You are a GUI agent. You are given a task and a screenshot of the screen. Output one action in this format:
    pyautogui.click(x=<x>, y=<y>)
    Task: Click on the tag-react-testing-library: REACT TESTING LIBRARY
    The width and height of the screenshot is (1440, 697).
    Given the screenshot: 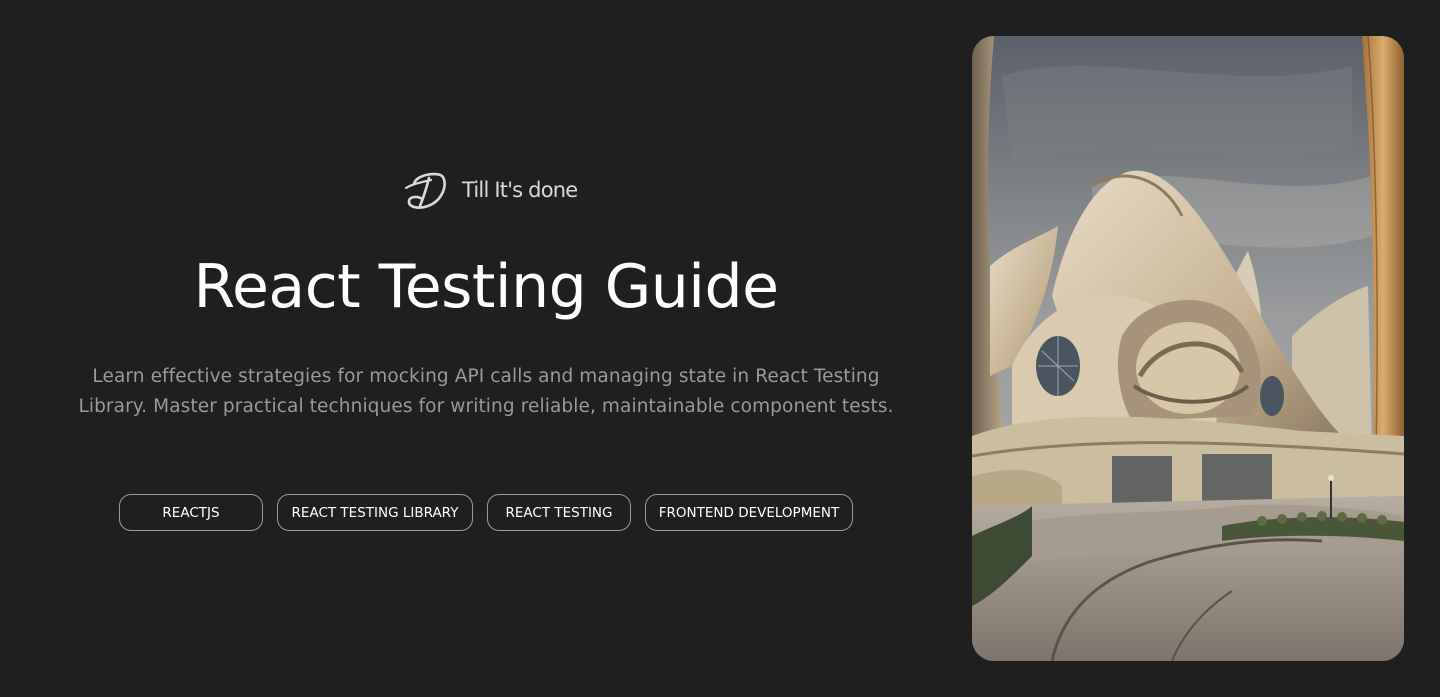 What is the action you would take?
    pyautogui.click(x=375, y=512)
    